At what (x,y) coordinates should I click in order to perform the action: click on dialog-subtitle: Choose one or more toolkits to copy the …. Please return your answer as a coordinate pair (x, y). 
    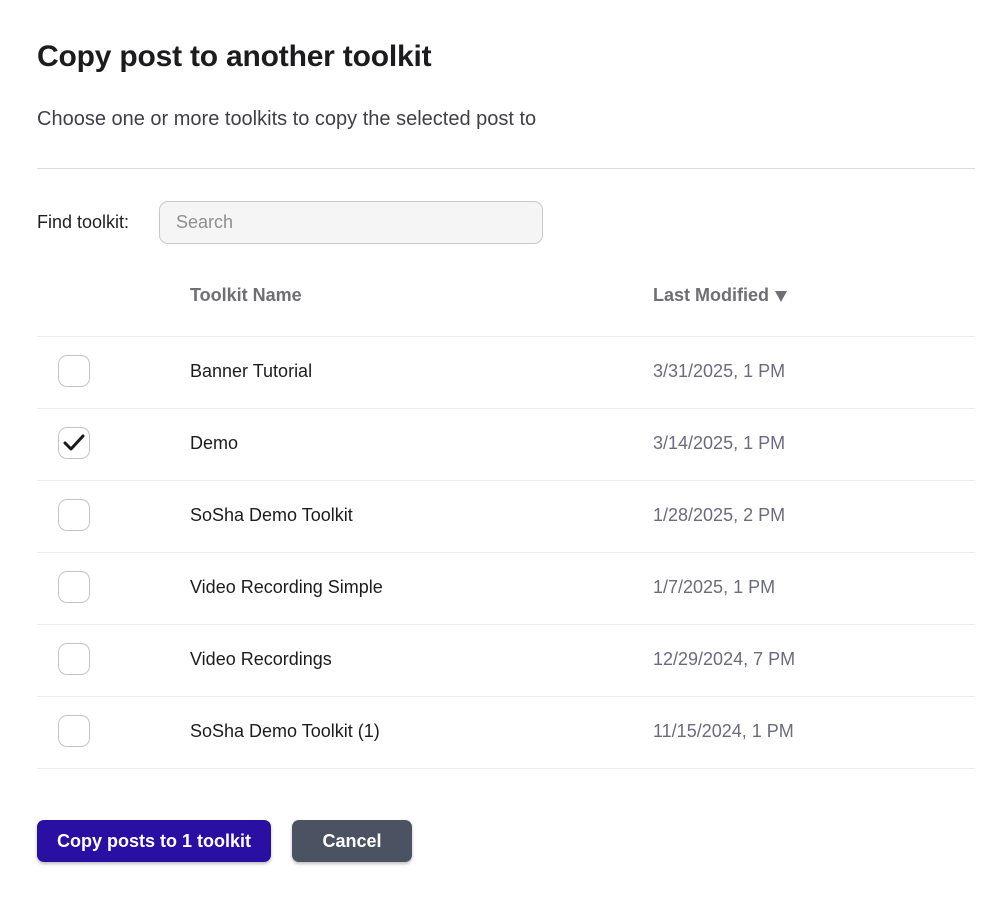
    Looking at the image, I should click on (287, 119).